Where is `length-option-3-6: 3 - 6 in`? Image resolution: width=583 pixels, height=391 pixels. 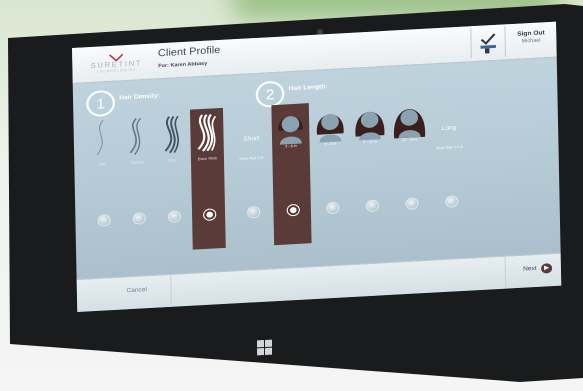
length-option-3-6: 3 - 6 in is located at coordinates (291, 174).